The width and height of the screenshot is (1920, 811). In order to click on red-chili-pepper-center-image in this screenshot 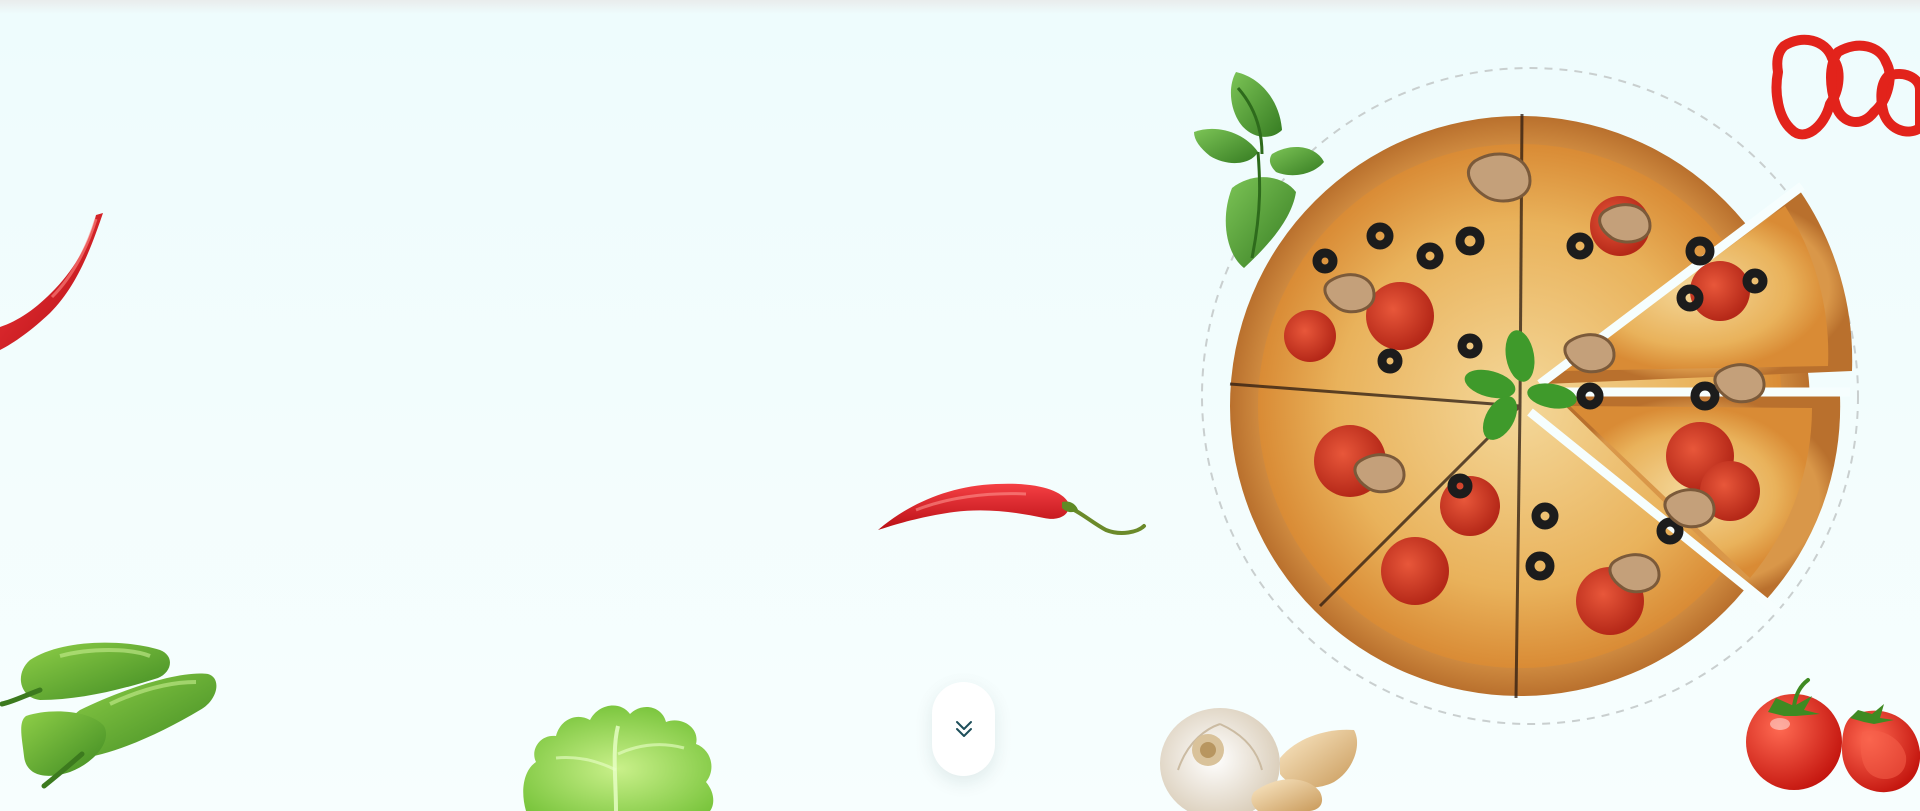, I will do `click(1012, 509)`.